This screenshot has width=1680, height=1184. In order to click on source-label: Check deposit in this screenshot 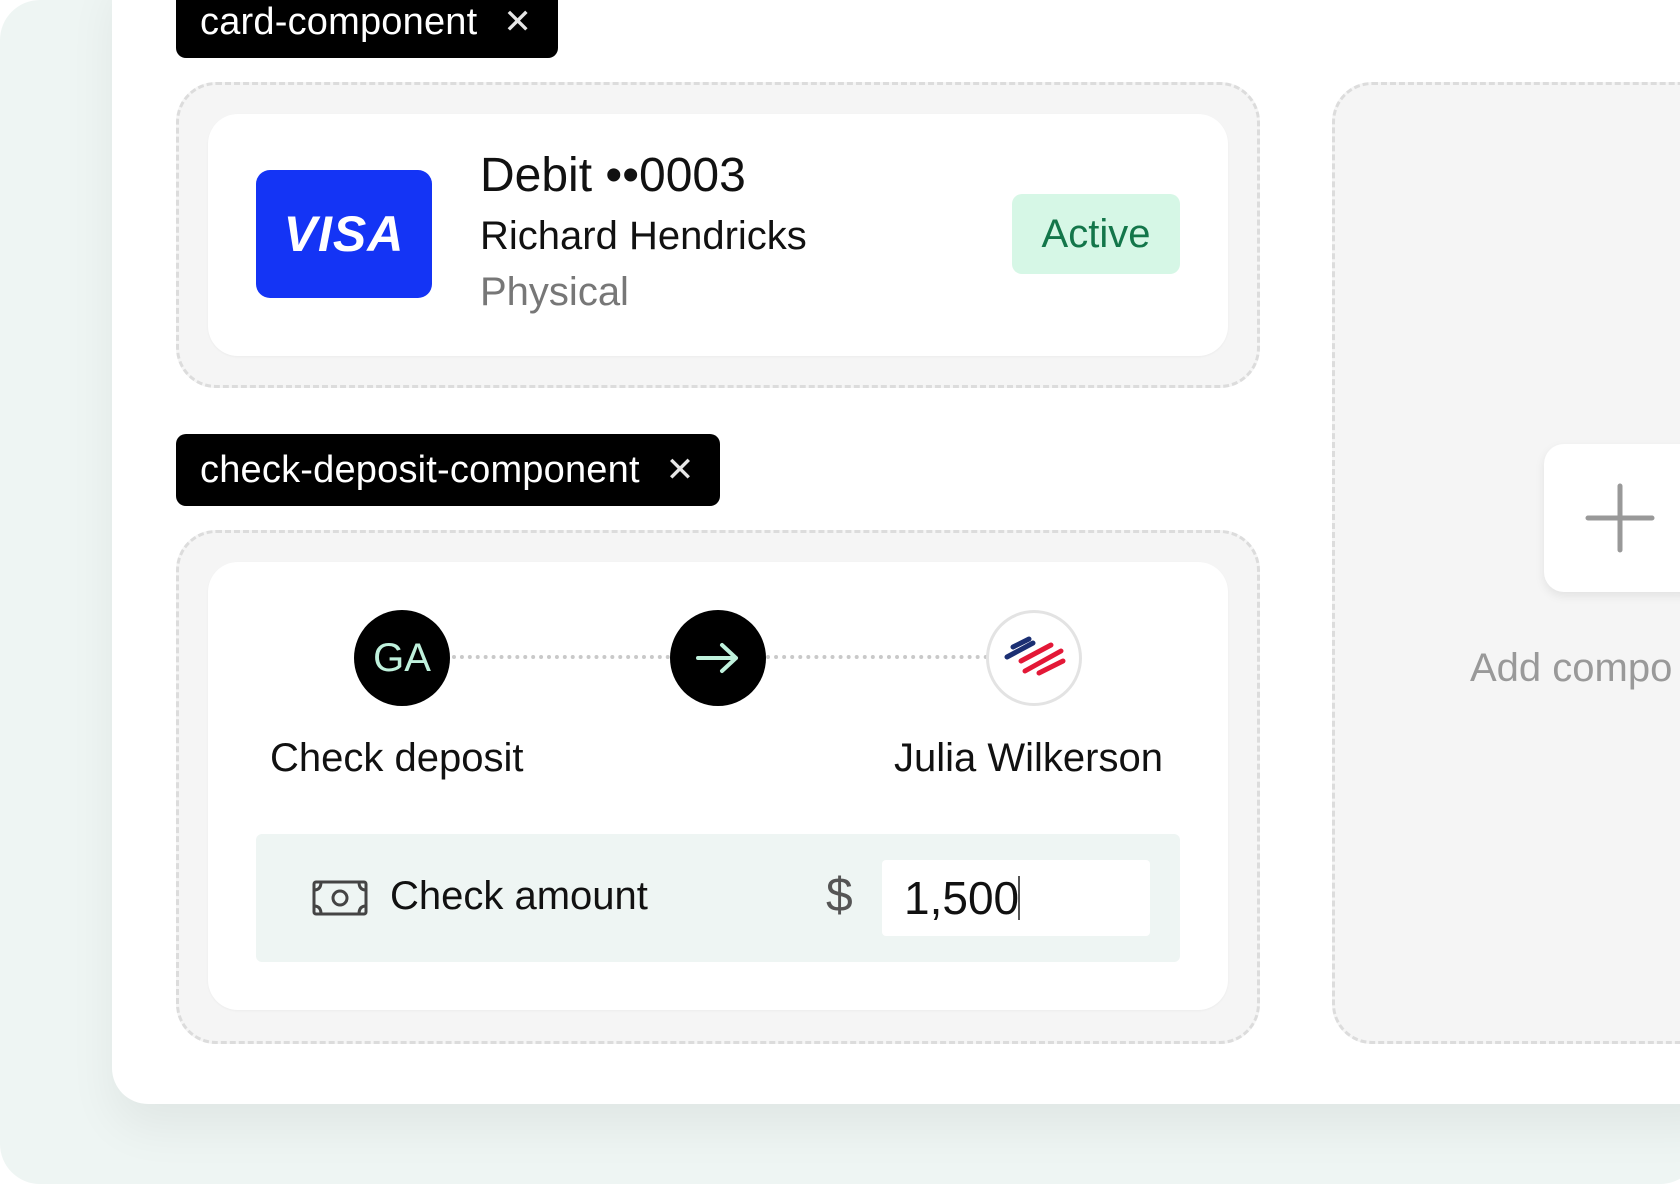, I will do `click(397, 758)`.